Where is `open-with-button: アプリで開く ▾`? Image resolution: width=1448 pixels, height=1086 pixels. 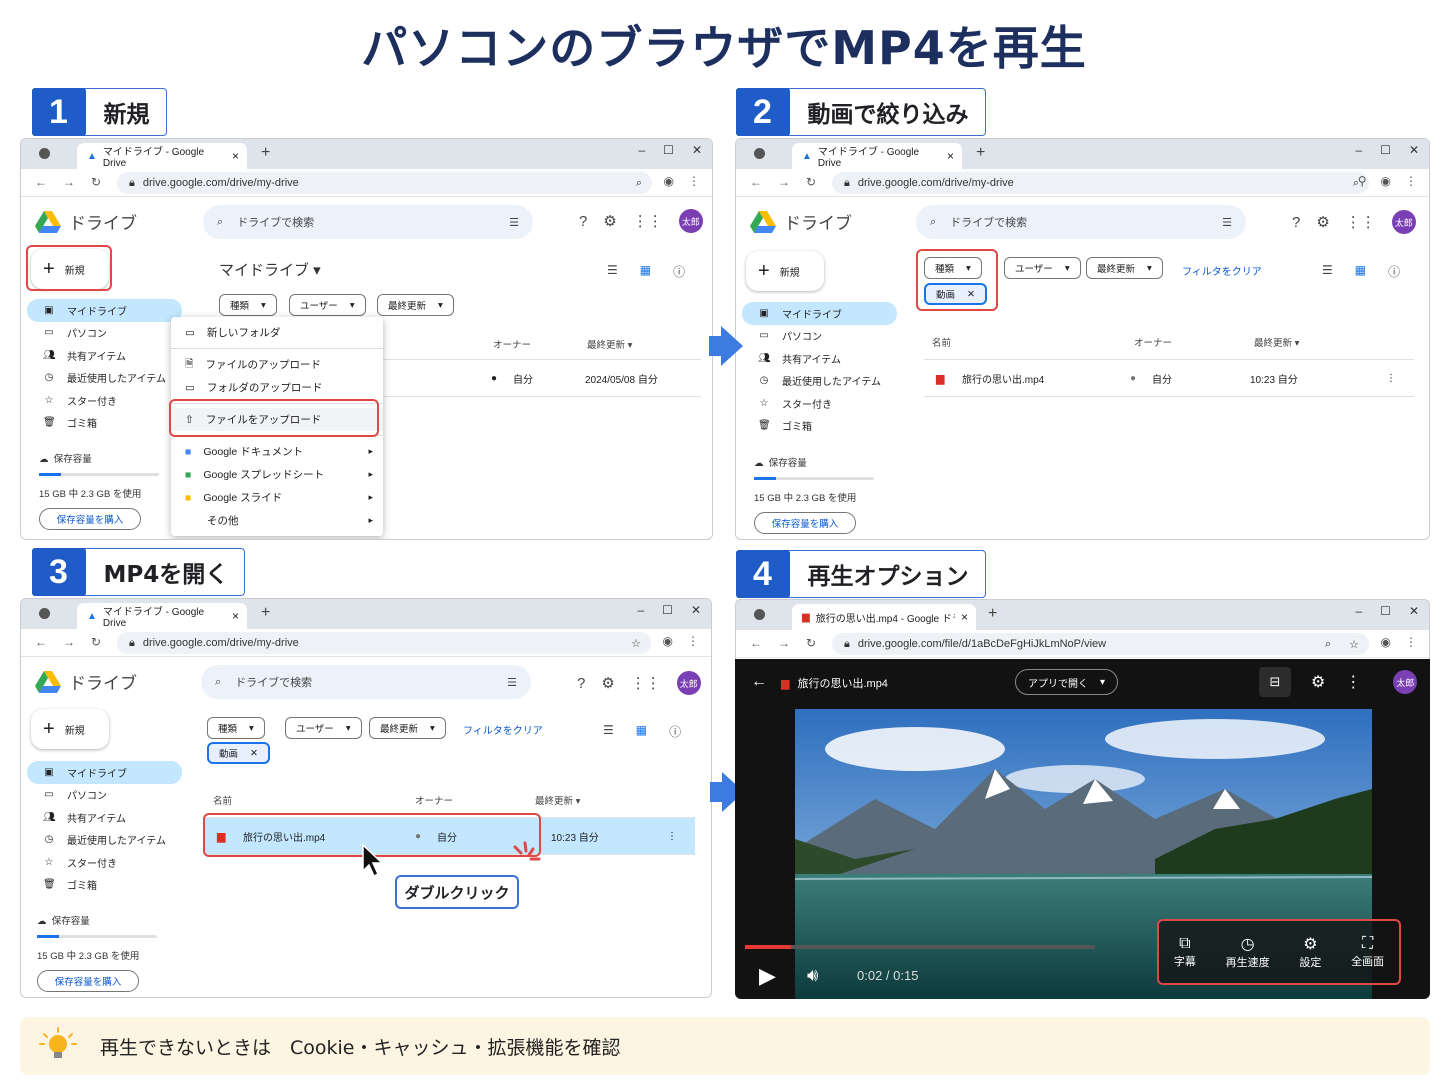 open-with-button: アプリで開く ▾ is located at coordinates (1067, 682).